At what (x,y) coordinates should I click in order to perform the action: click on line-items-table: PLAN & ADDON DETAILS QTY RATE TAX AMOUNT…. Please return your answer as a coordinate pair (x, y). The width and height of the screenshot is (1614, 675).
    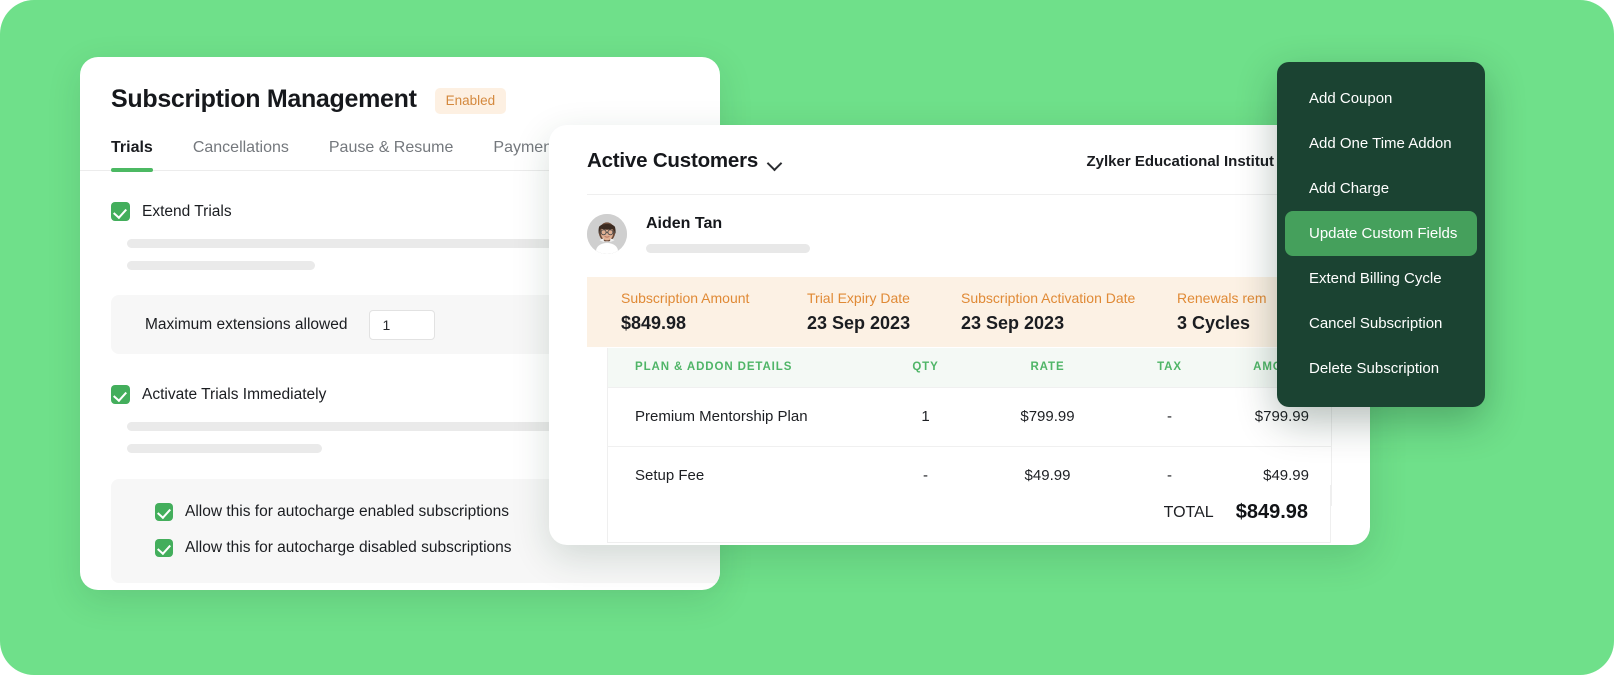
    Looking at the image, I should click on (969, 427).